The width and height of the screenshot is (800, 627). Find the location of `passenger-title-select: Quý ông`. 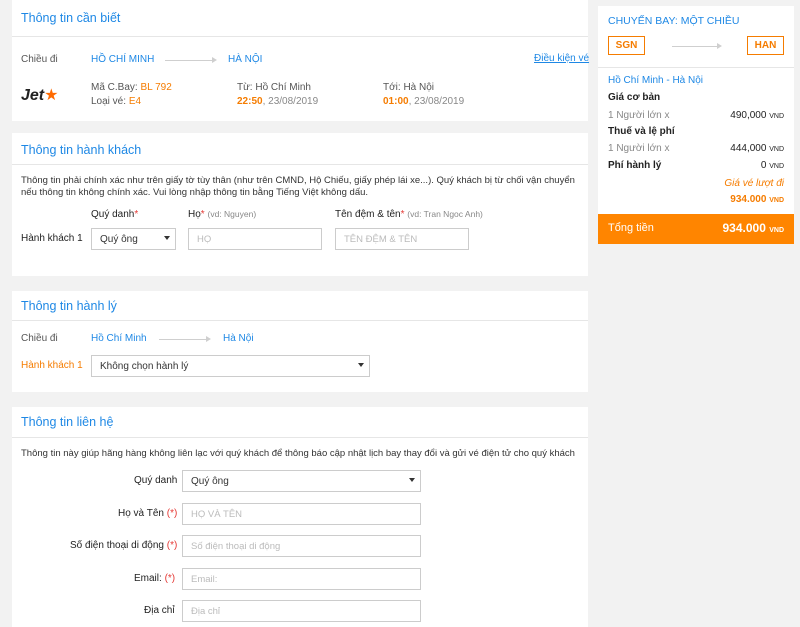

passenger-title-select: Quý ông is located at coordinates (133, 239).